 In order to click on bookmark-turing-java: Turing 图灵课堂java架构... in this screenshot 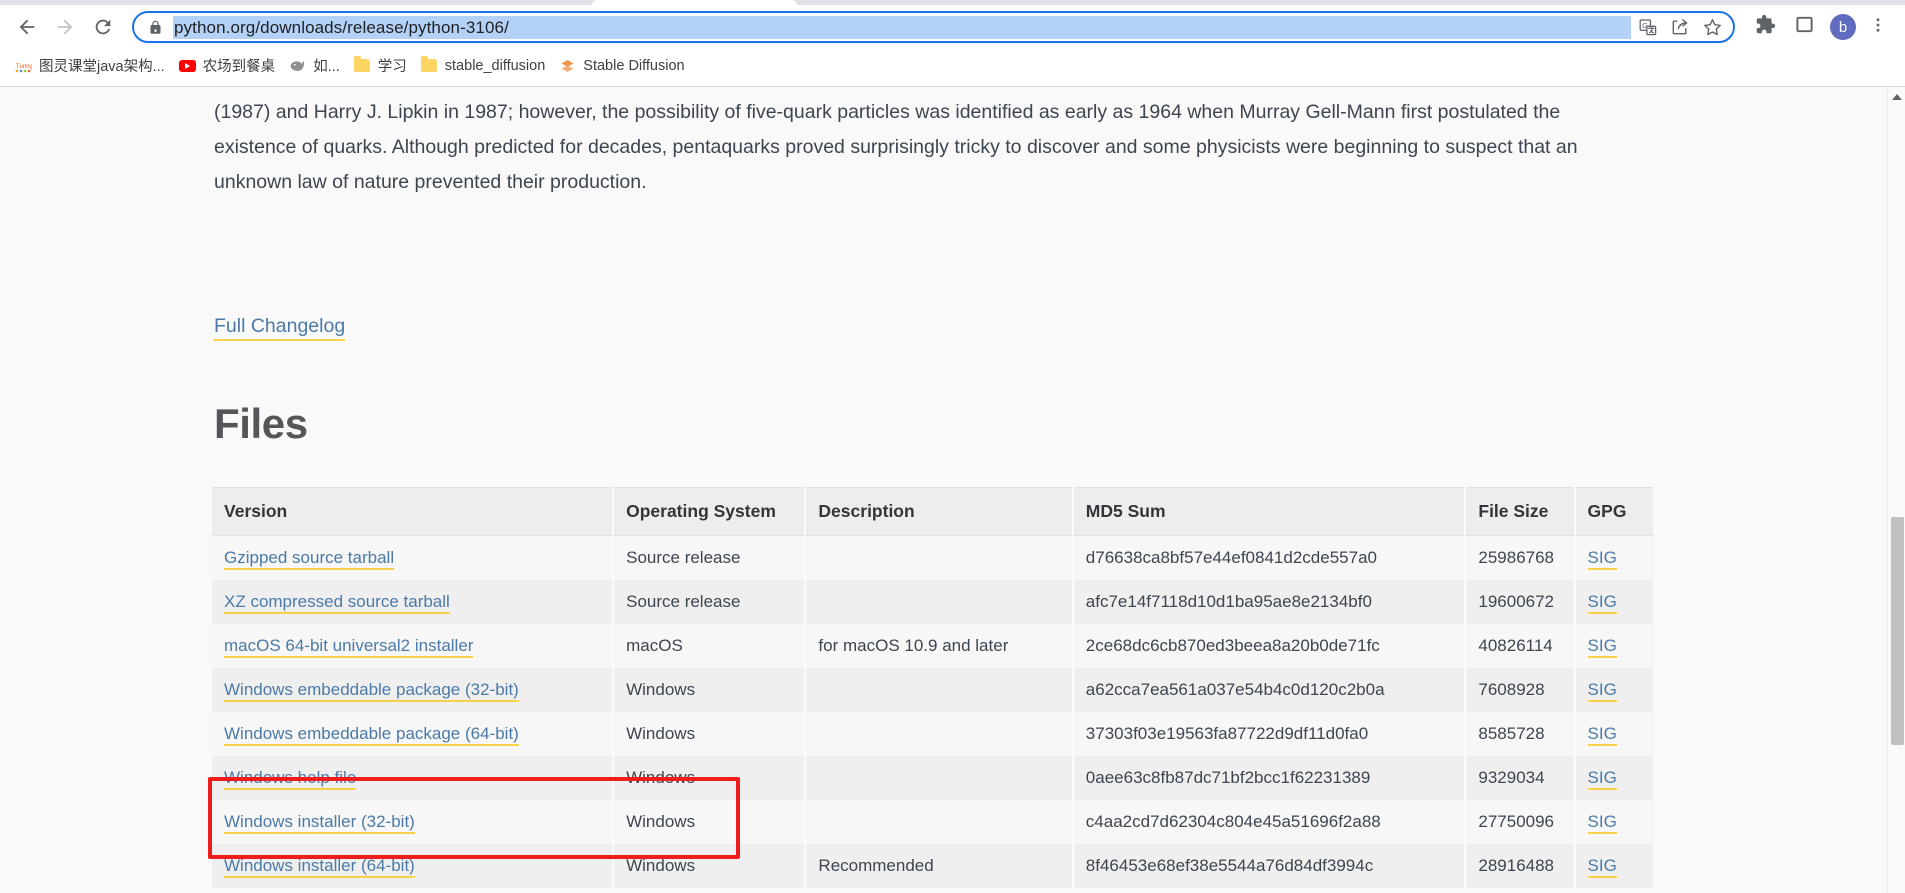, I will do `click(90, 66)`.